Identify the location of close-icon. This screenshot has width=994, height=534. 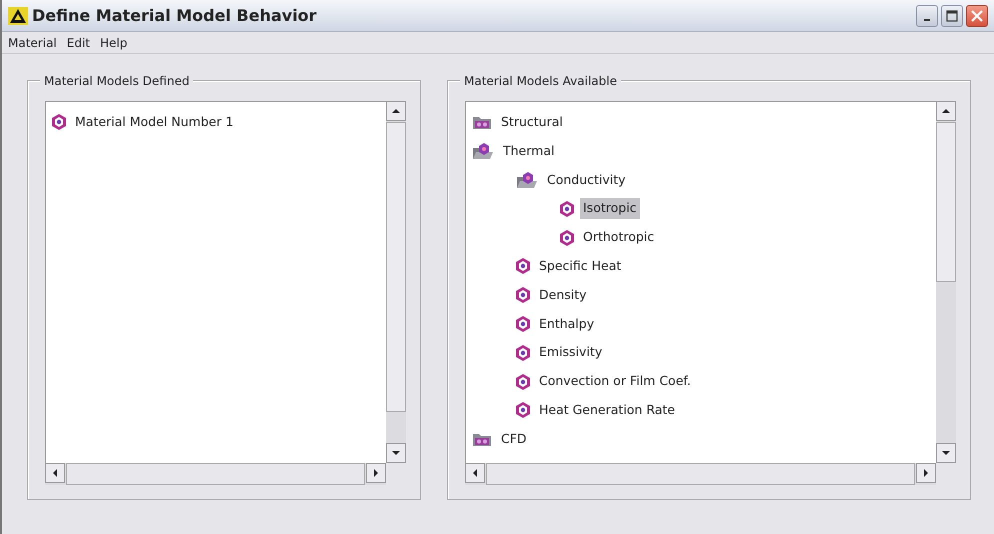
(977, 16).